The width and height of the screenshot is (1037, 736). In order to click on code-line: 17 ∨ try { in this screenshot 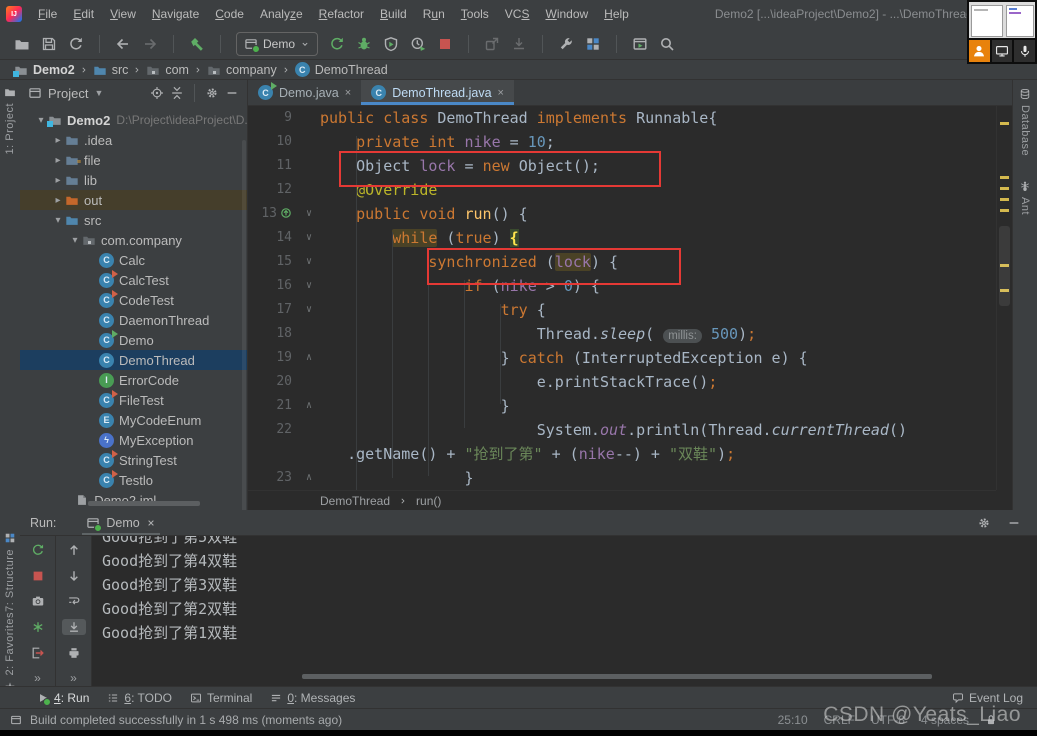, I will do `click(622, 310)`.